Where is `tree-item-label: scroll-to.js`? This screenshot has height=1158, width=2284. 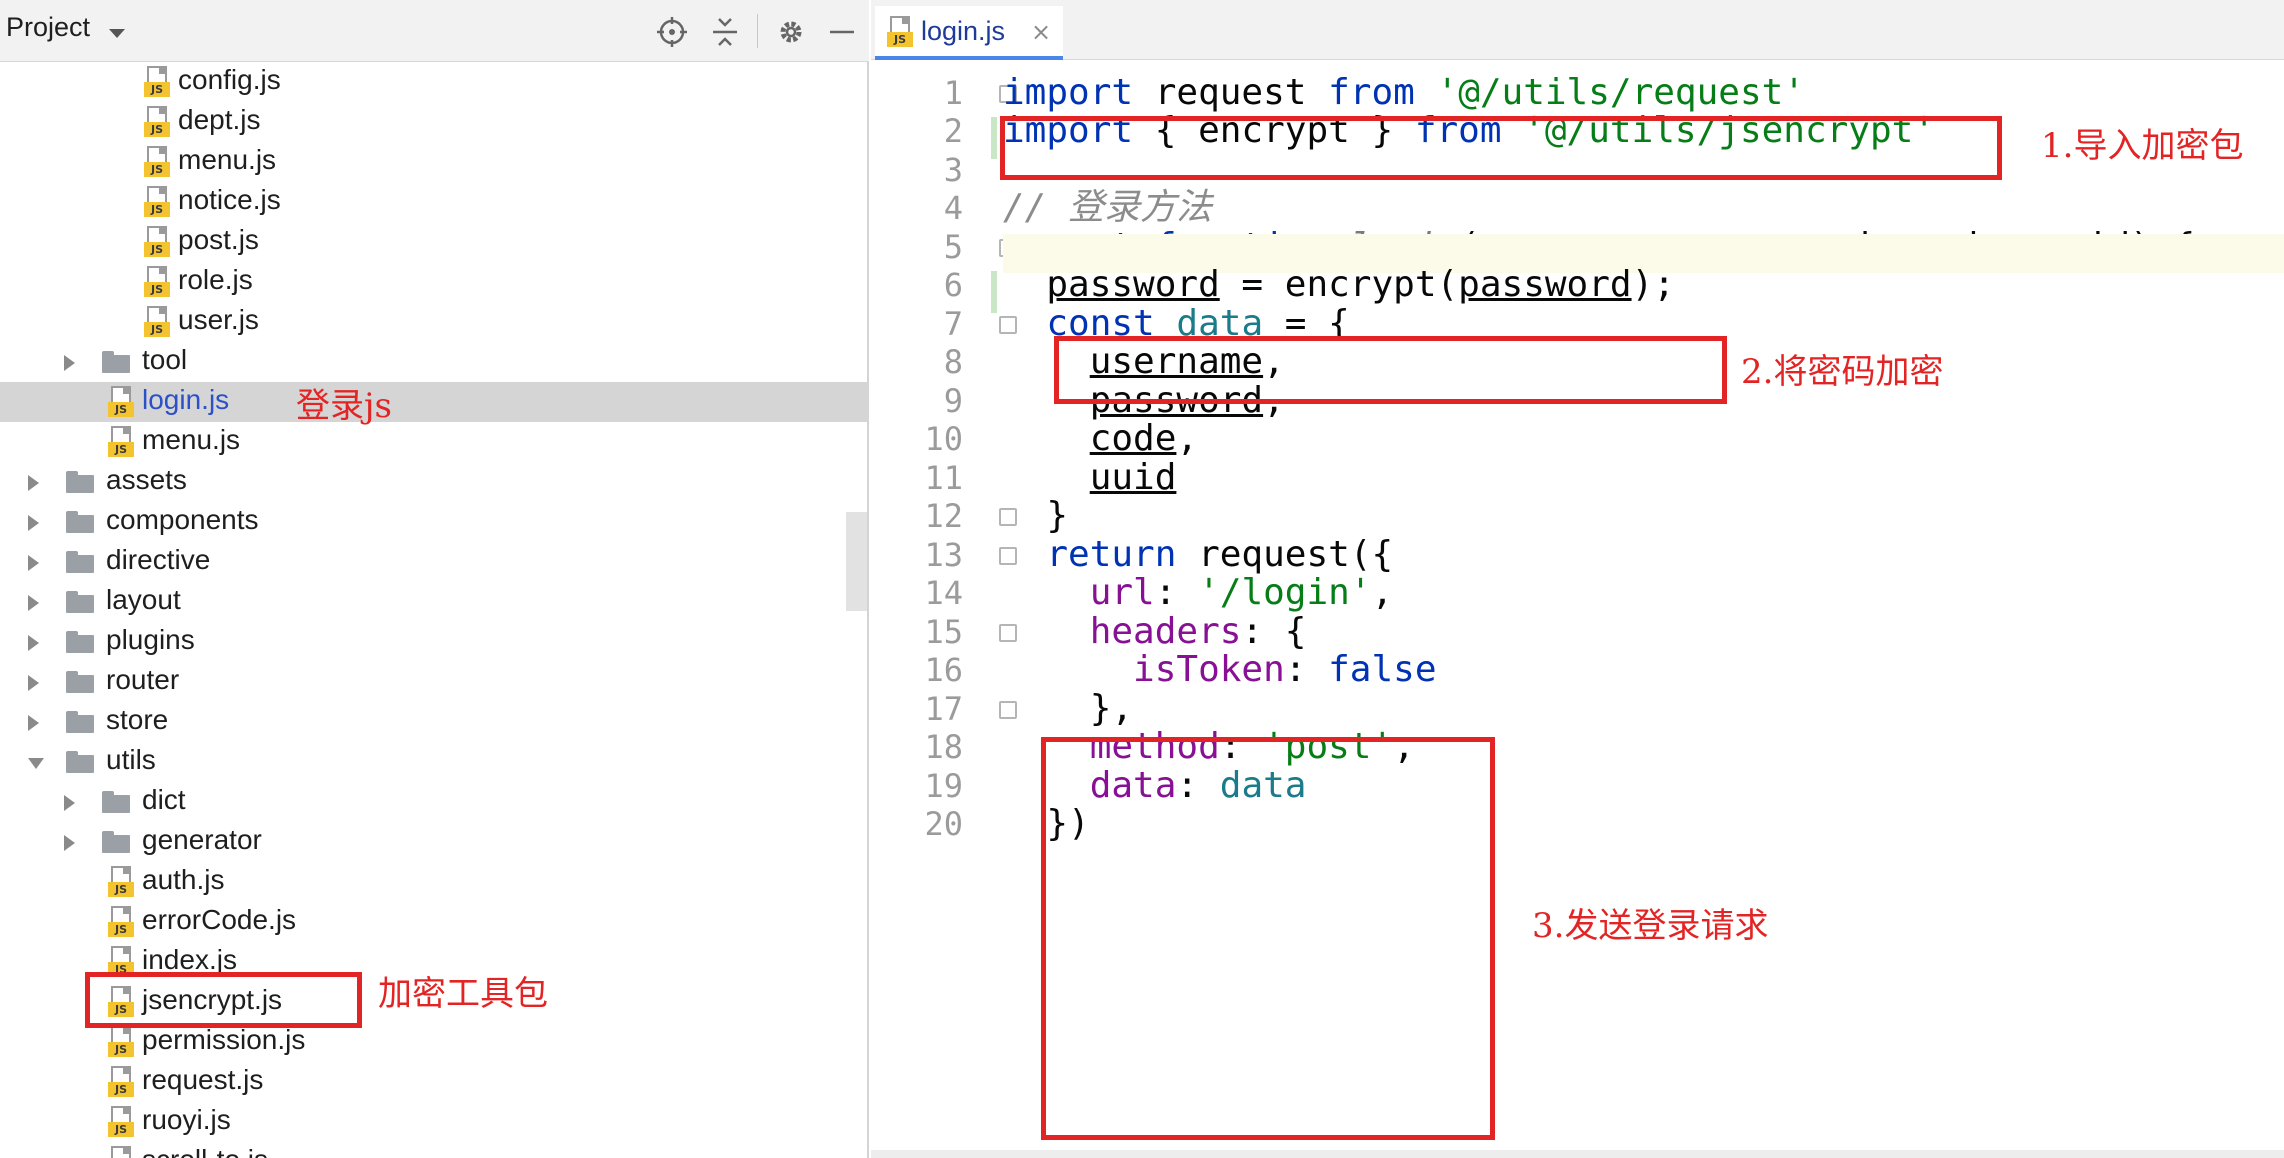 tree-item-label: scroll-to.js is located at coordinates (205, 1151).